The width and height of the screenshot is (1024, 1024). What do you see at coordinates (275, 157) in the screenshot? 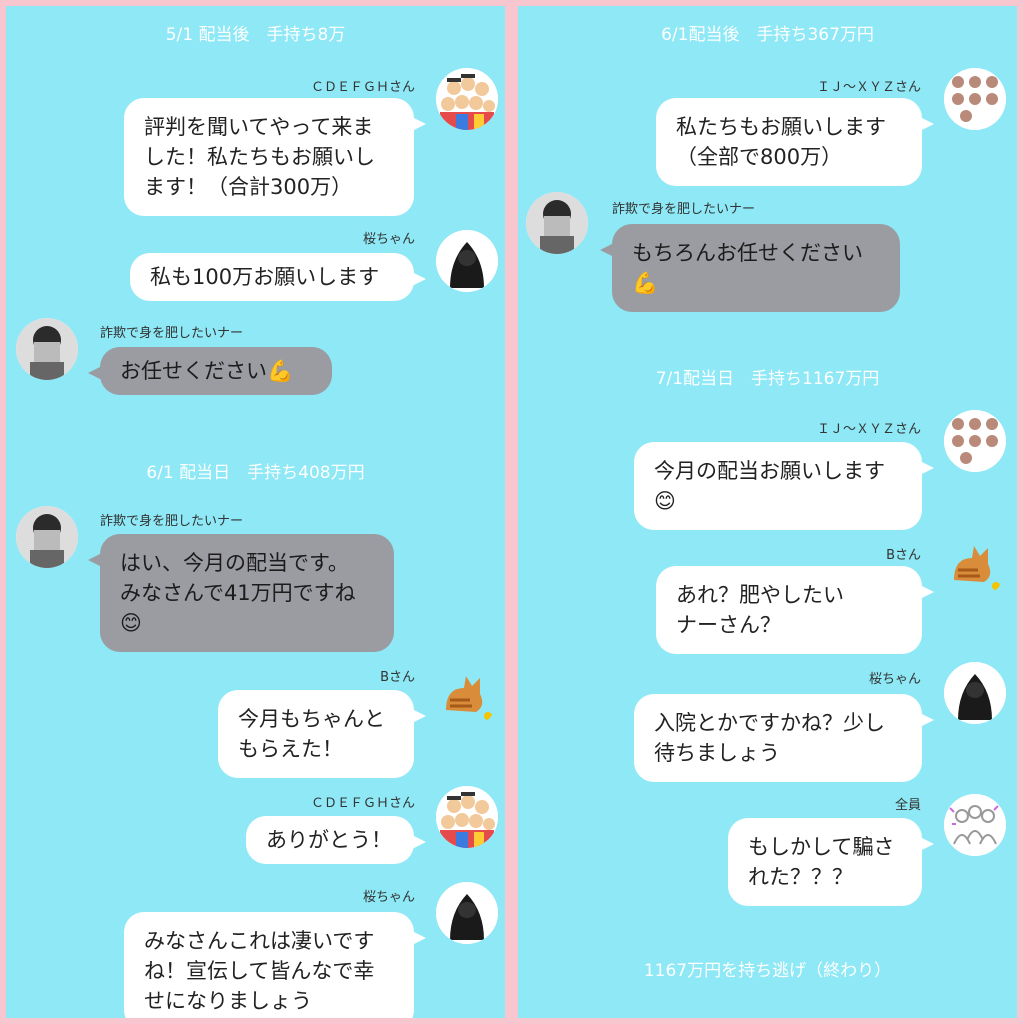
I see `message-bubble: 評判を聞いてやって来ました！私たちもお願いします！（合計300万）` at bounding box center [275, 157].